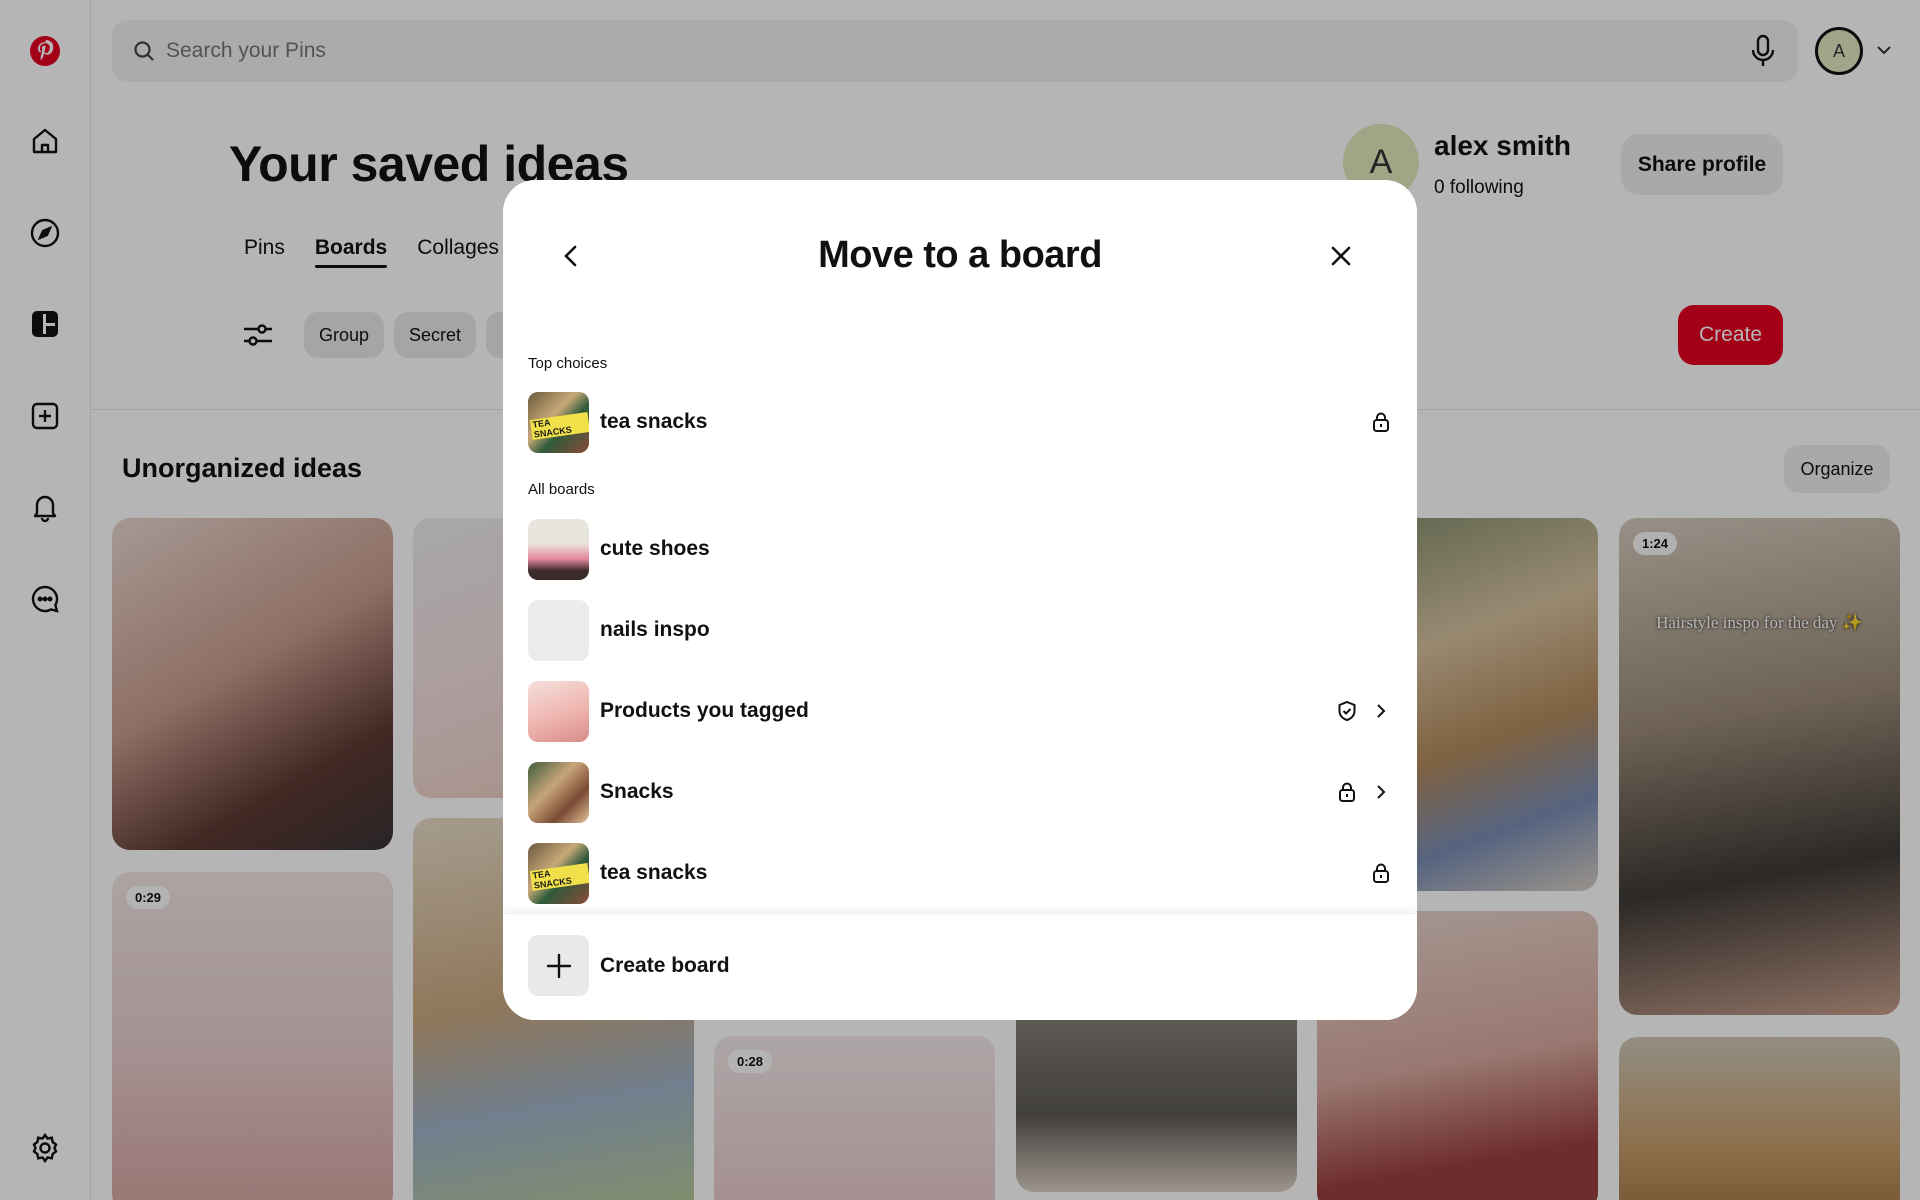 This screenshot has width=1920, height=1200. What do you see at coordinates (704, 710) in the screenshot?
I see `board-name: Products you tagged` at bounding box center [704, 710].